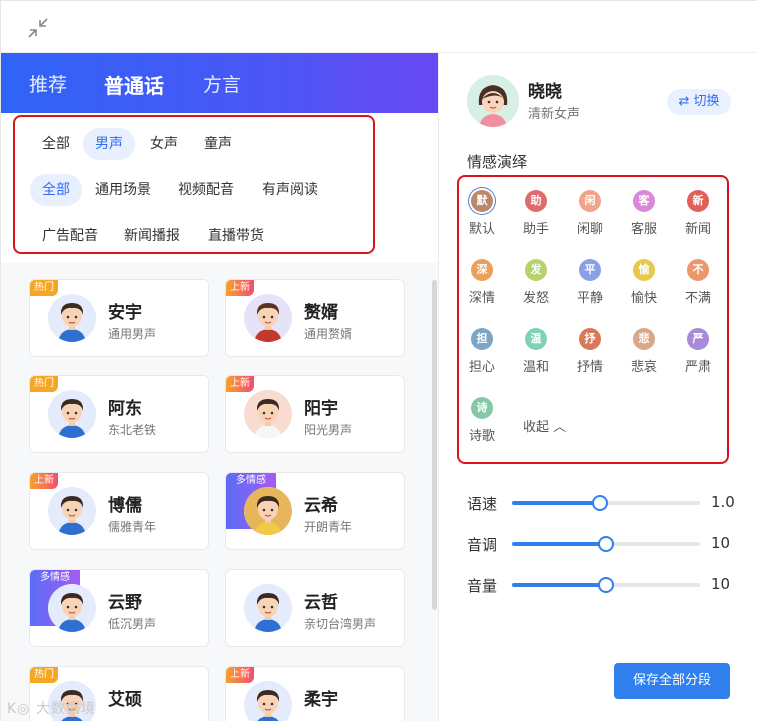 The image size is (757, 721). I want to click on filter-highlight-box, so click(194, 184).